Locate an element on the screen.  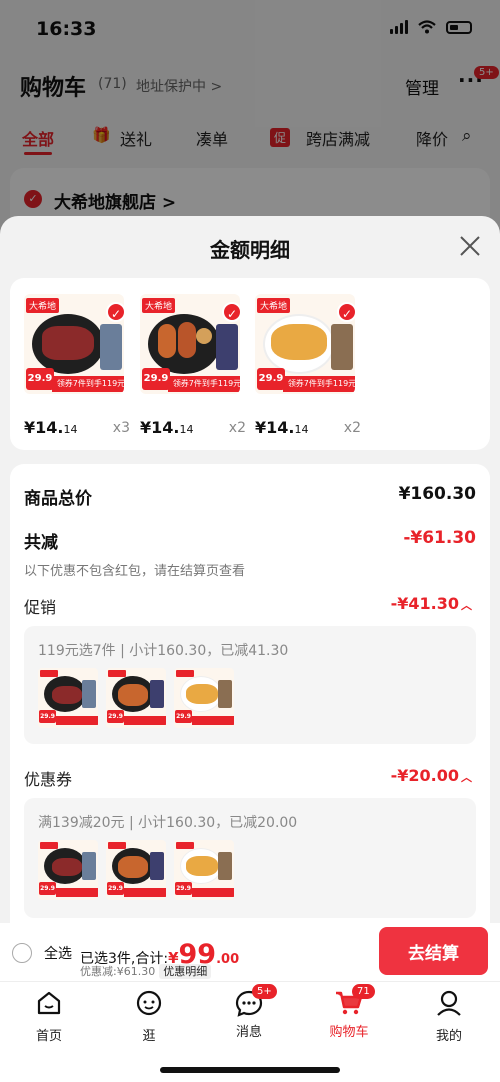
reduce-value: -¥61.30 is located at coordinates (439, 538).